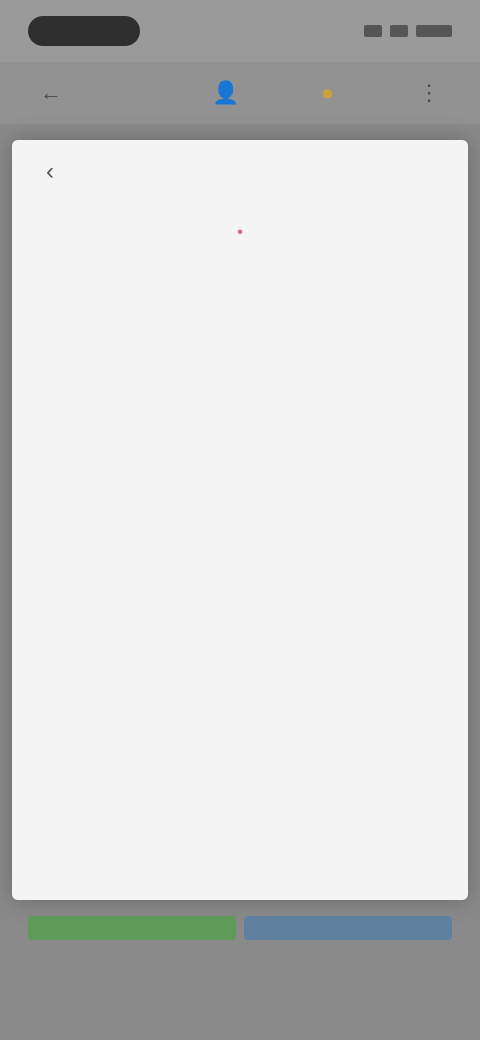 Image resolution: width=480 pixels, height=1040 pixels. I want to click on primary-action-button, so click(132, 928).